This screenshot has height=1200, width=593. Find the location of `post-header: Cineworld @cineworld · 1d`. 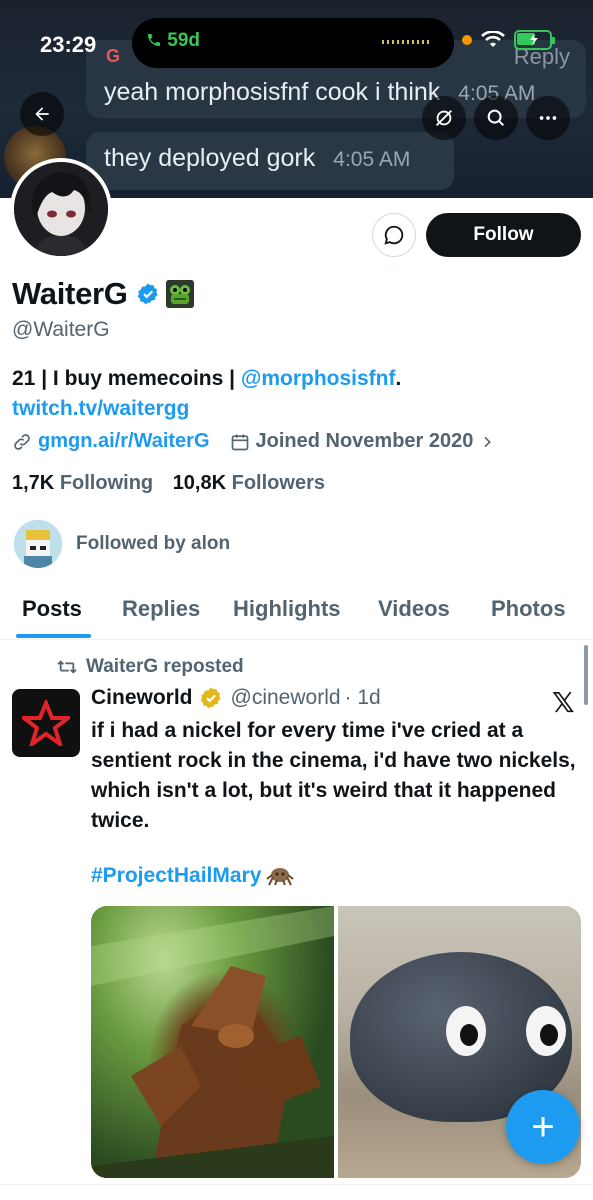

post-header: Cineworld @cineworld · 1d is located at coordinates (236, 698).